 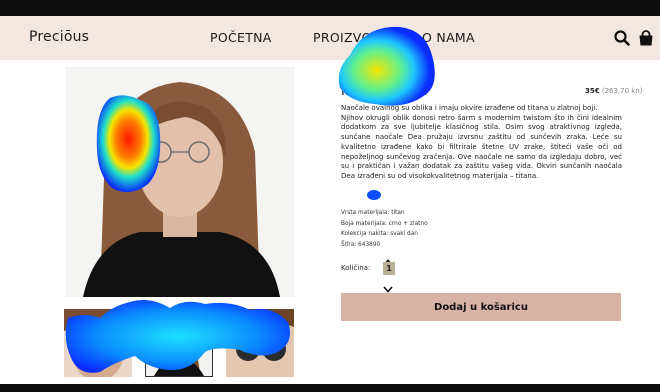 I want to click on price-eur: 35€, so click(x=592, y=91).